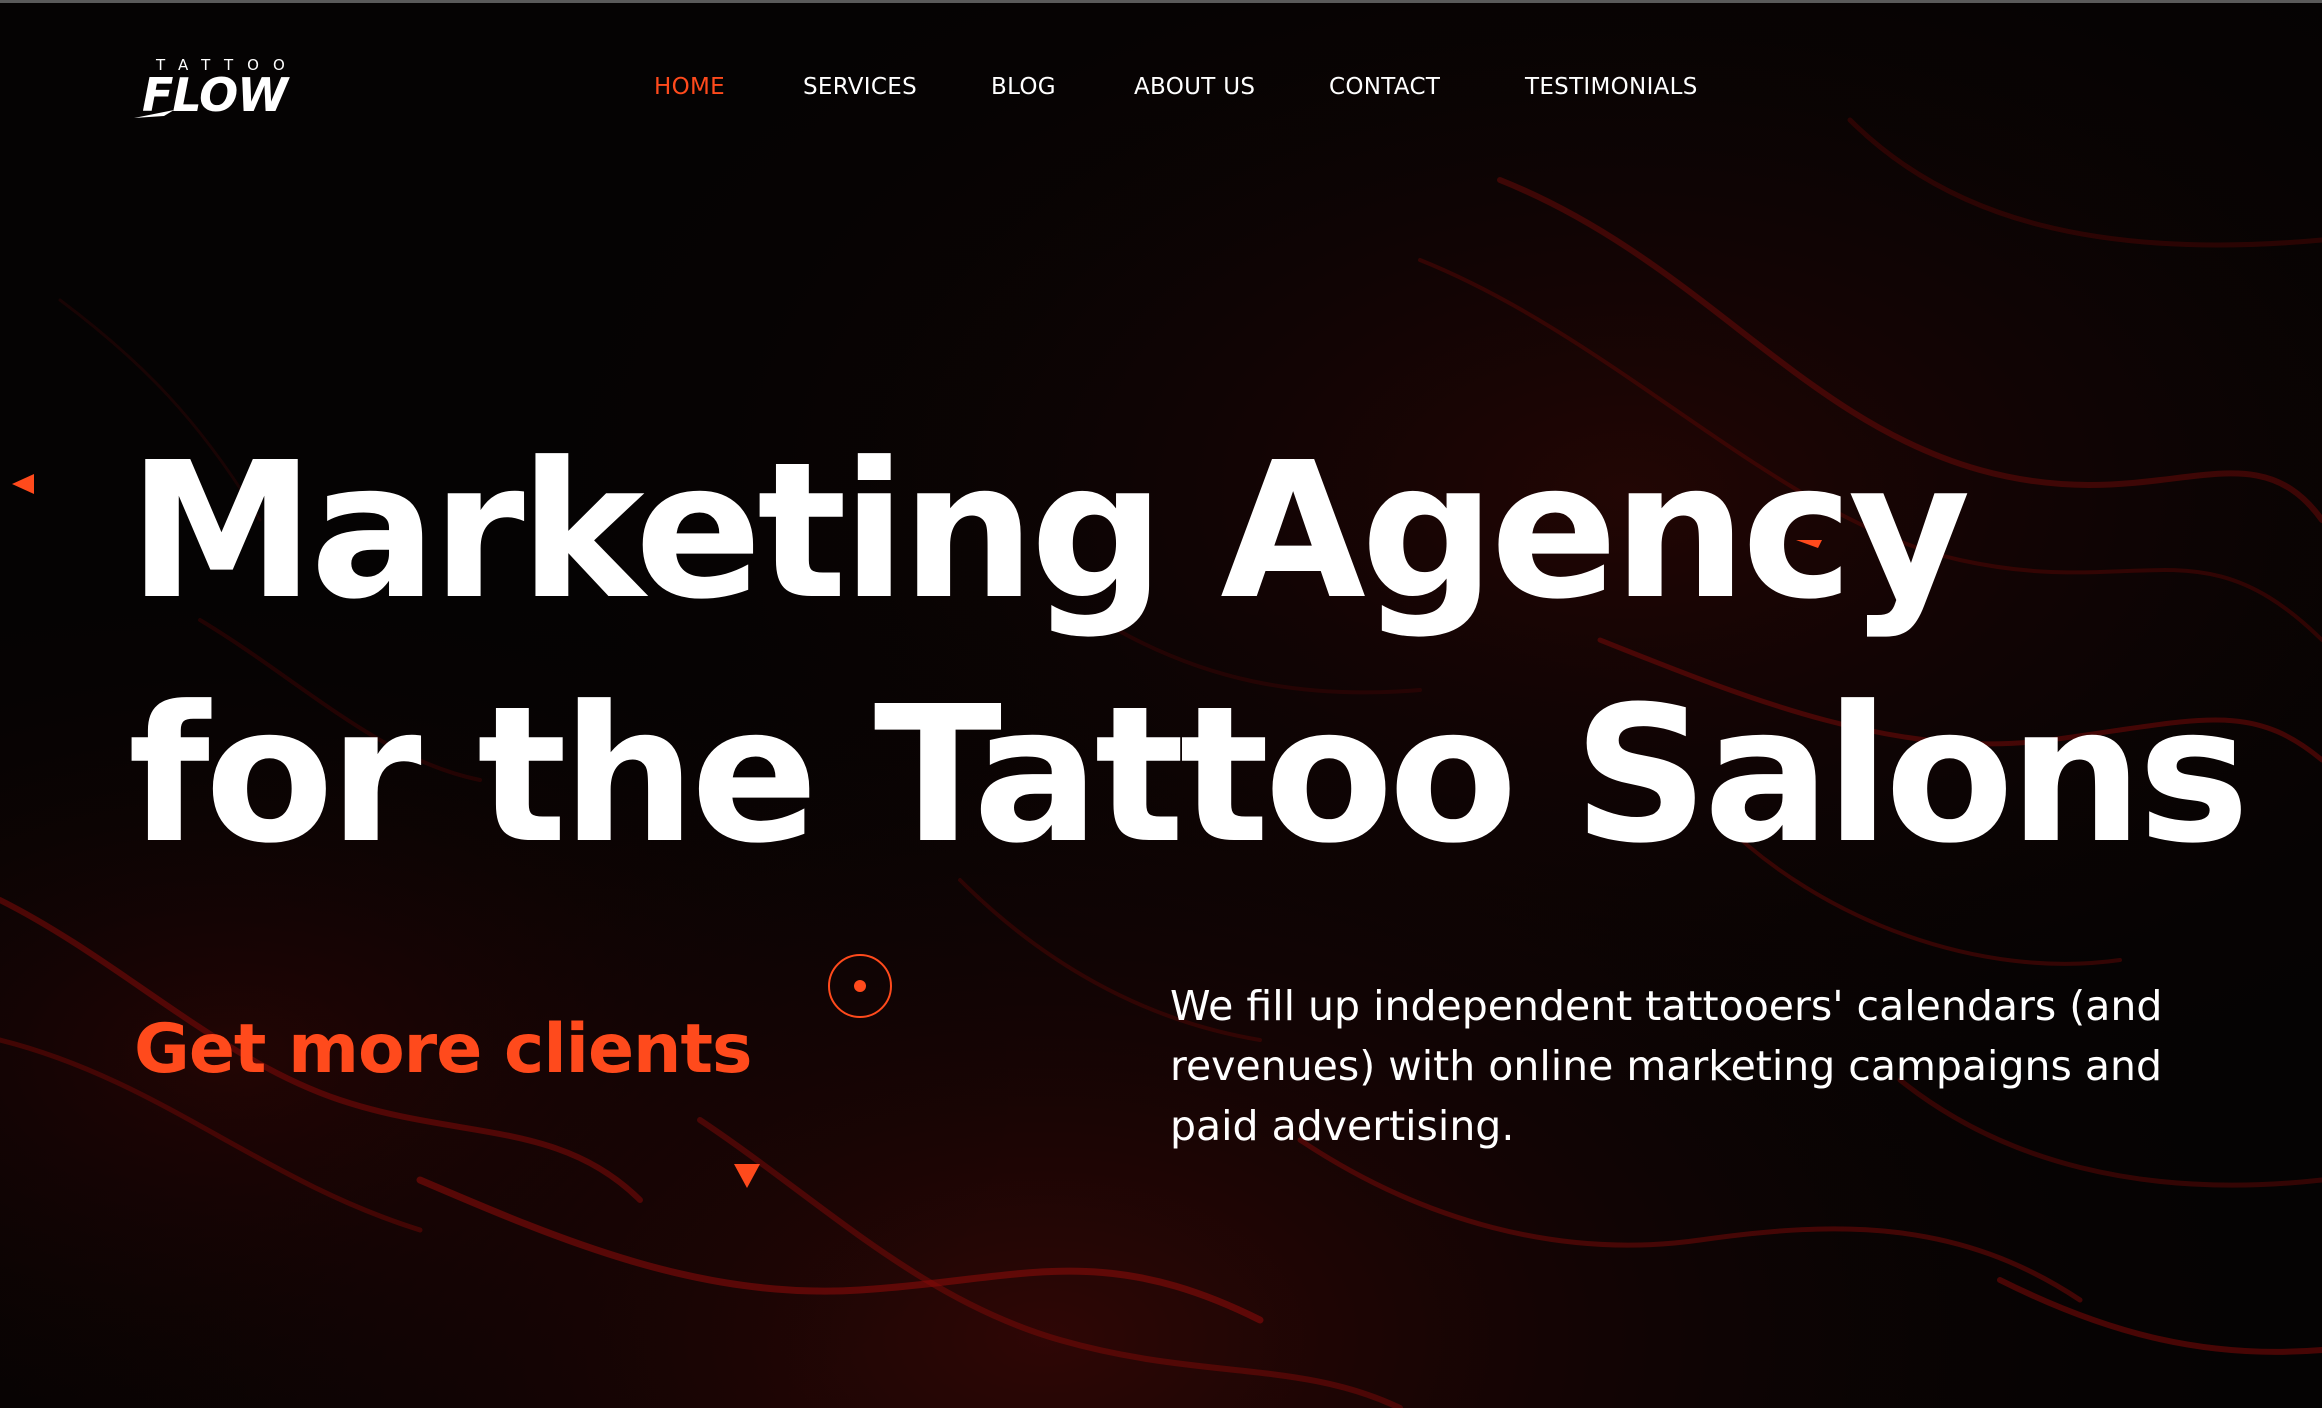 The image size is (2322, 1408). I want to click on circle-dot-icon, so click(860, 986).